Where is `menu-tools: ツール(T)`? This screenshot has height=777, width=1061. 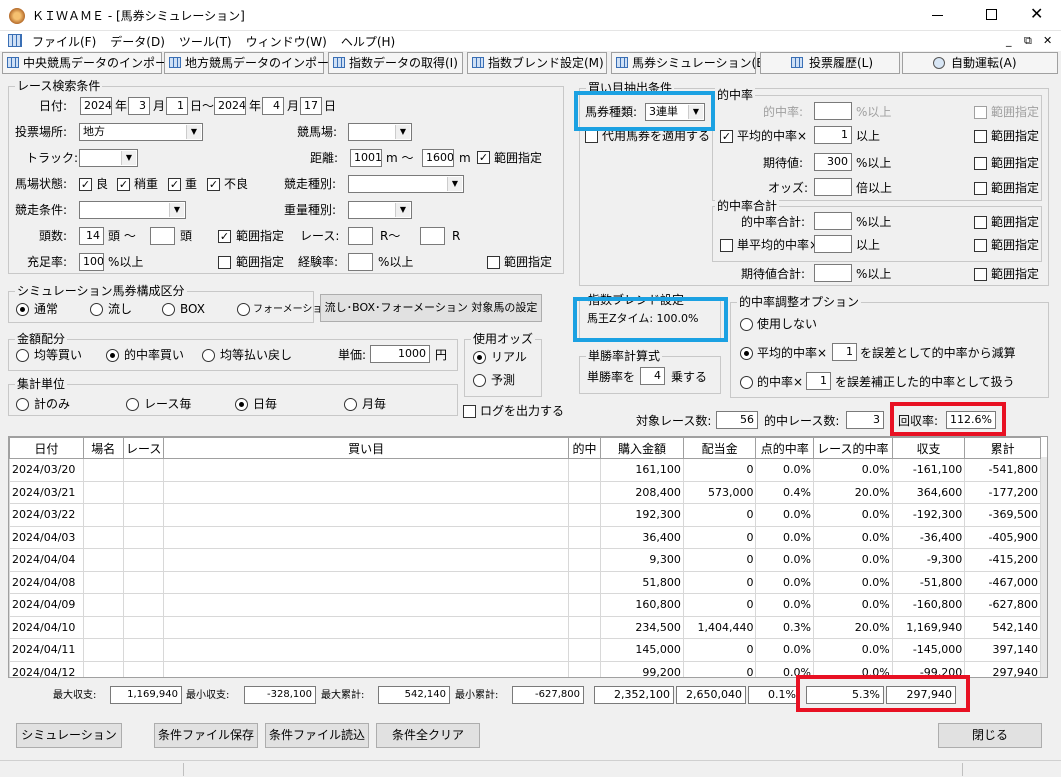 menu-tools: ツール(T) is located at coordinates (205, 42).